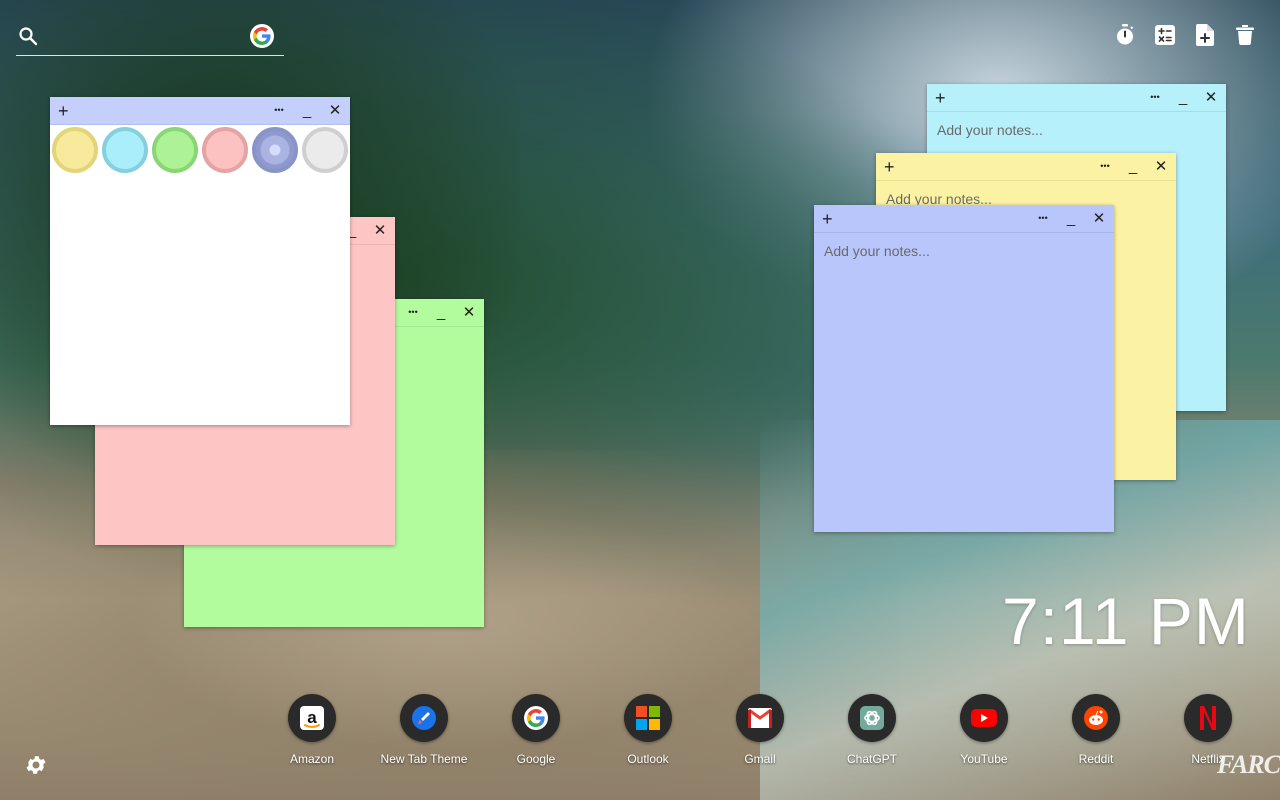 Image resolution: width=1280 pixels, height=800 pixels. What do you see at coordinates (872, 718) in the screenshot?
I see `chatgpt-icon` at bounding box center [872, 718].